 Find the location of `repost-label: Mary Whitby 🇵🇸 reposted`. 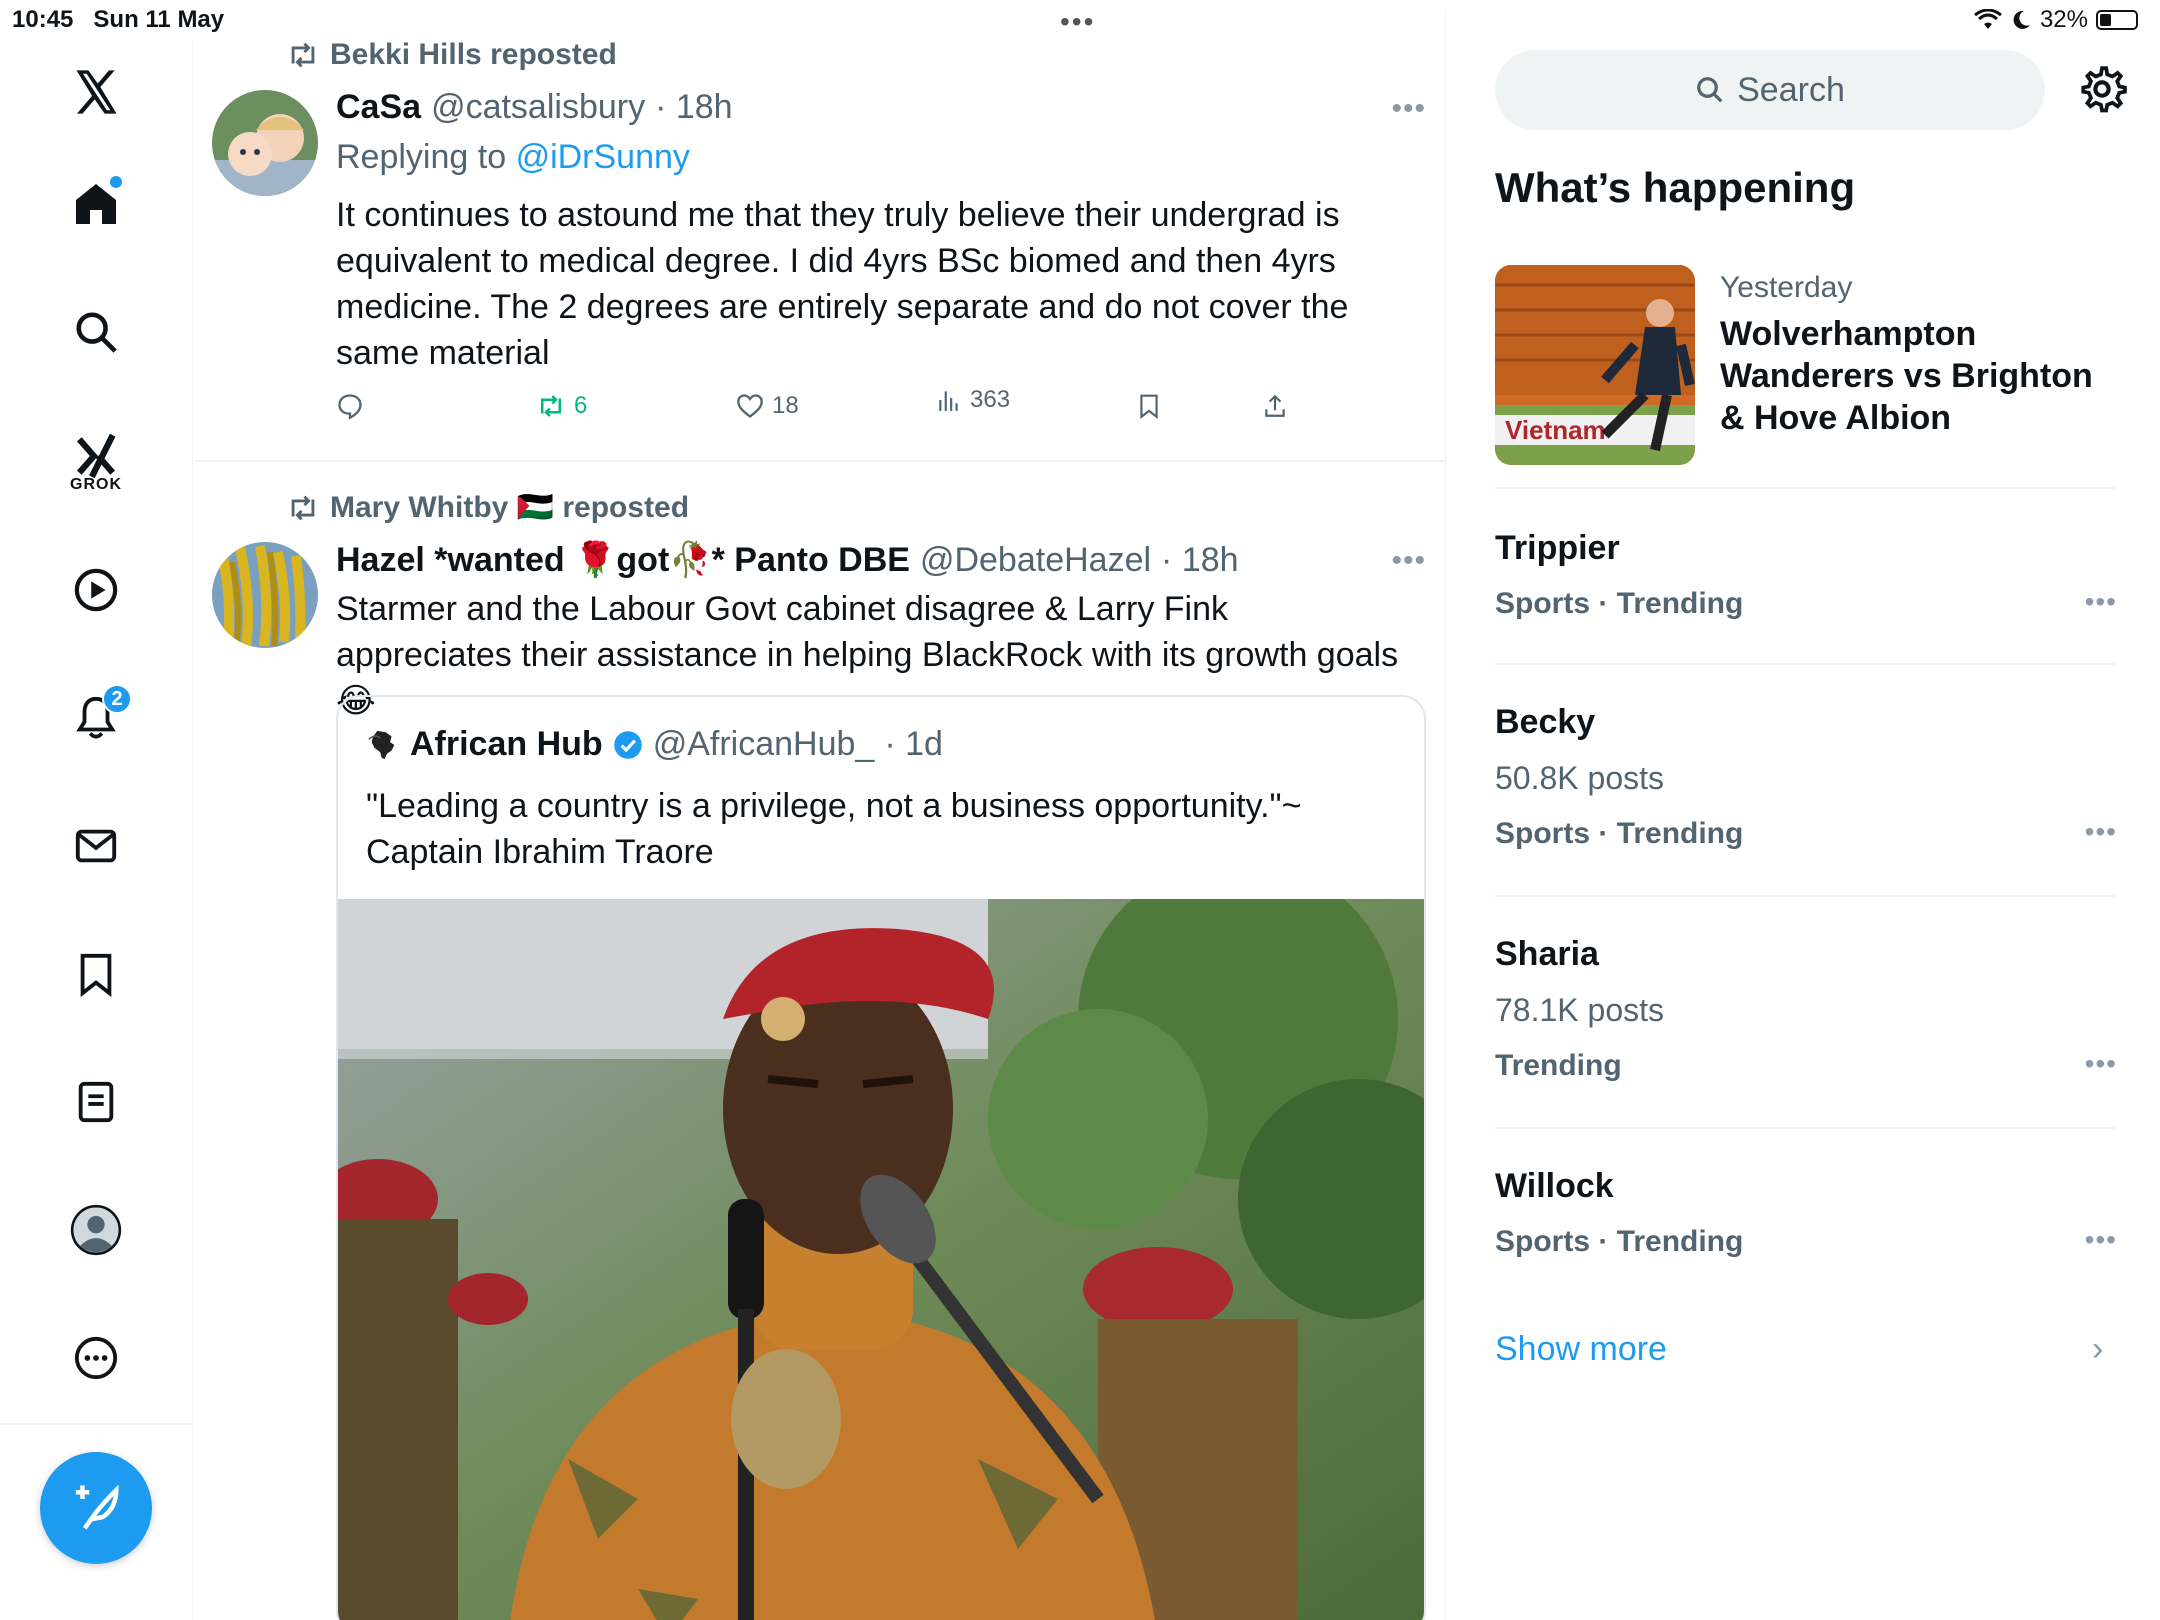

repost-label: Mary Whitby 🇵🇸 reposted is located at coordinates (510, 507).